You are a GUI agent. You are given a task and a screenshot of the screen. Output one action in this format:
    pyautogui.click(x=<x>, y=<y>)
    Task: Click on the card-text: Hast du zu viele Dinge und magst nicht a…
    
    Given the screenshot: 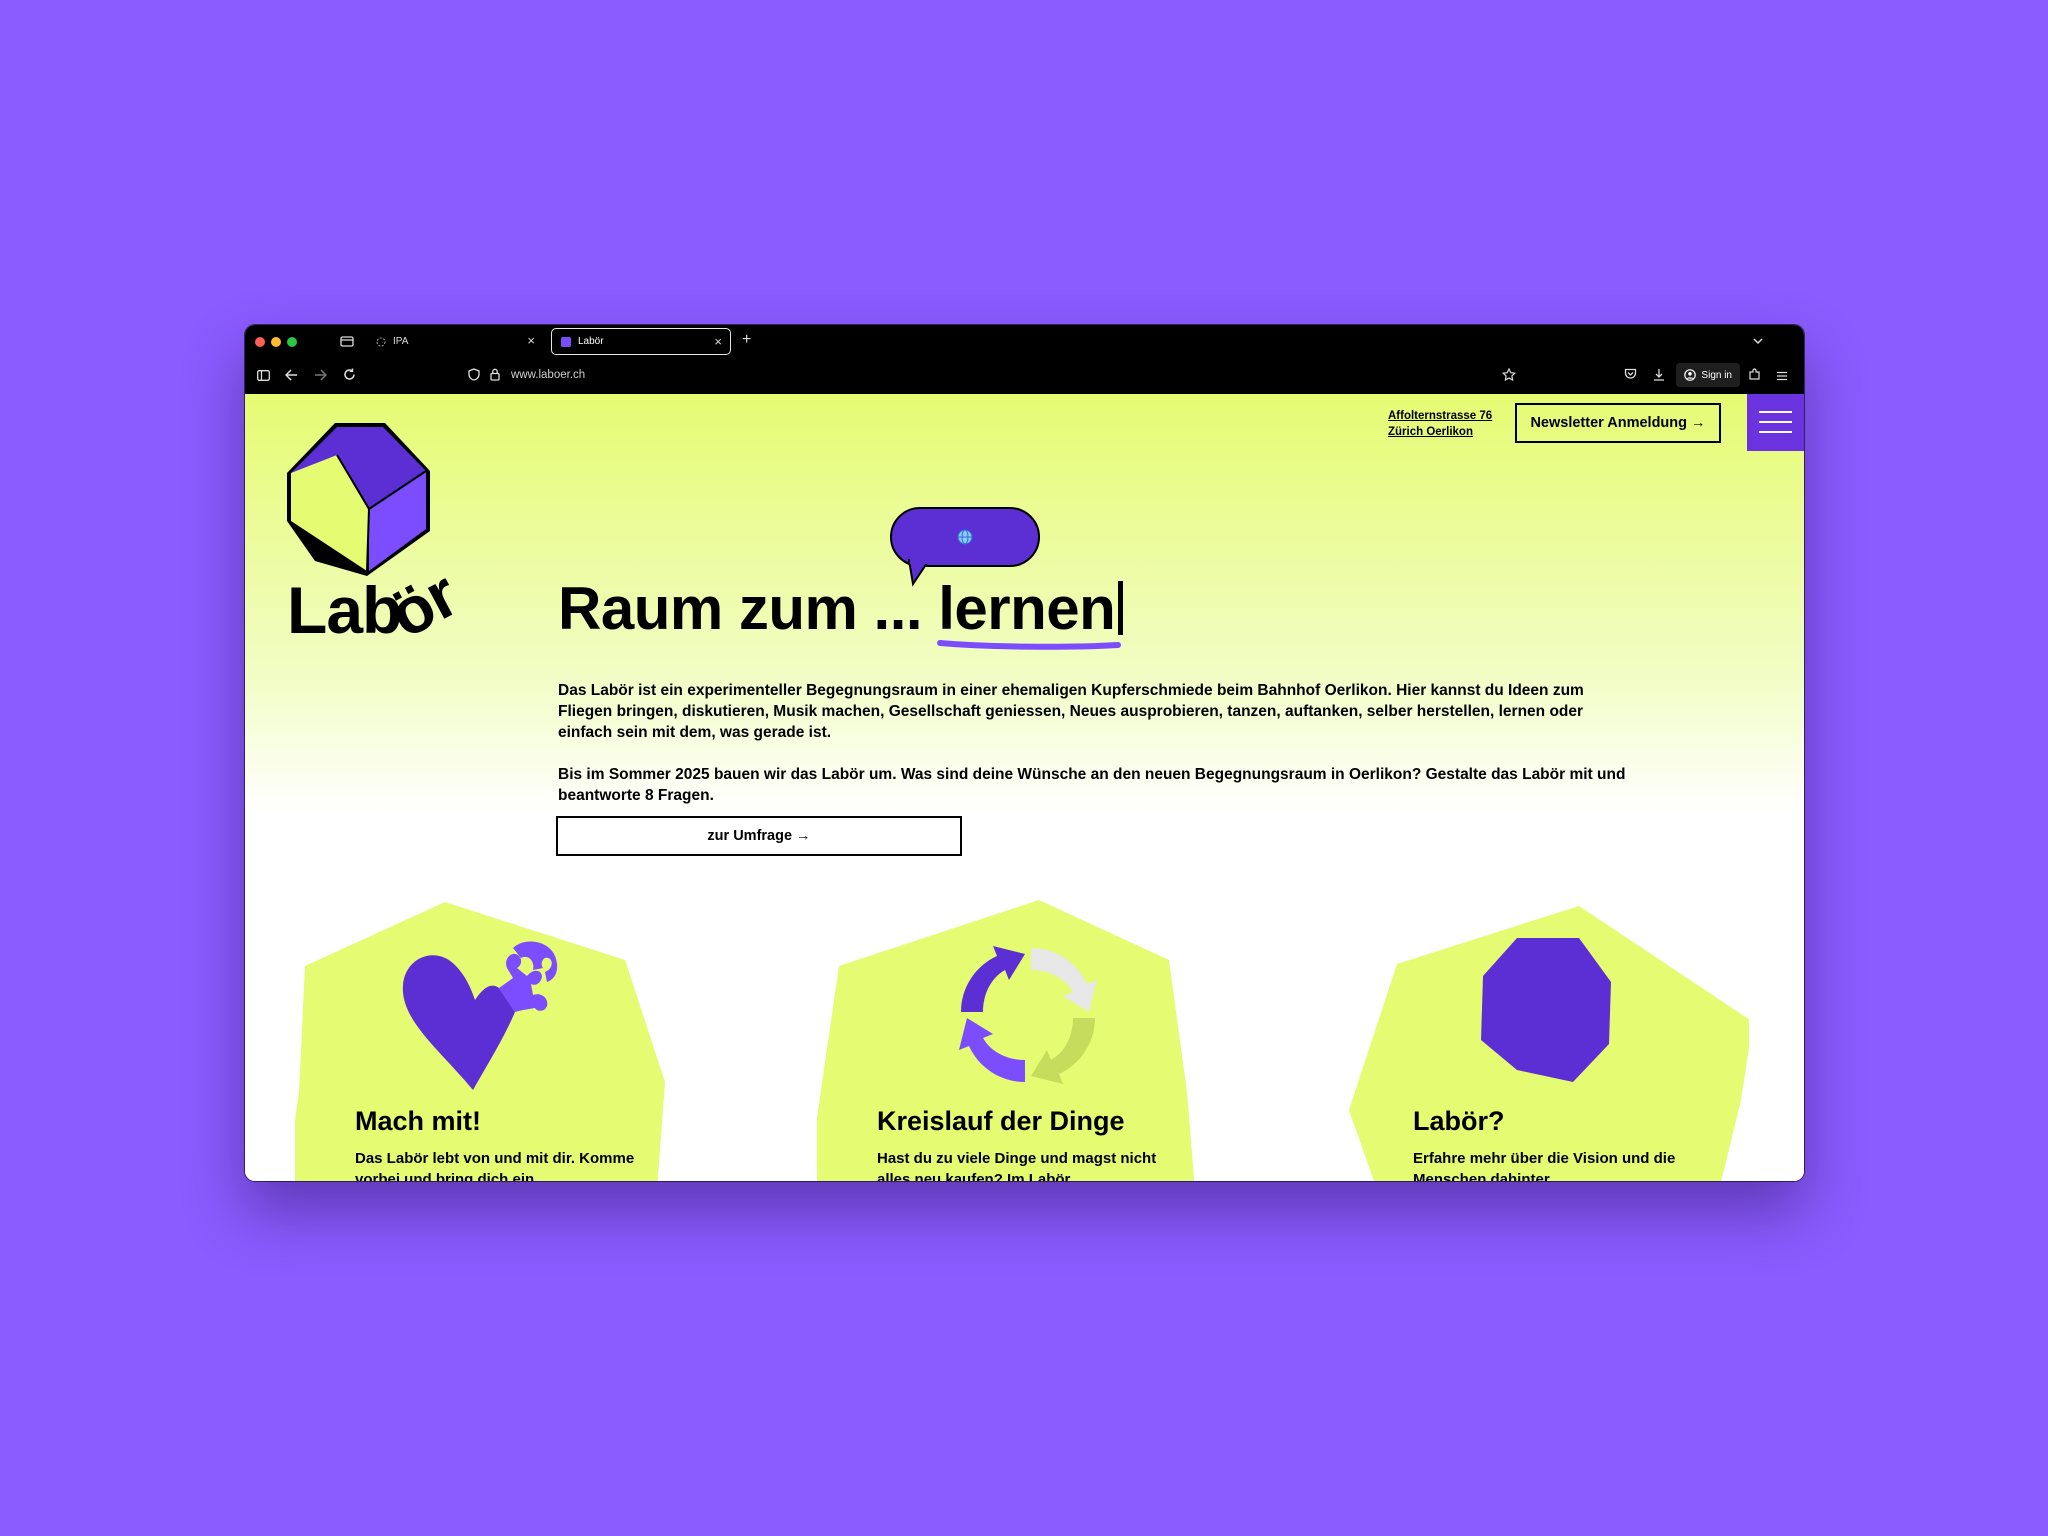 What is the action you would take?
    pyautogui.click(x=1017, y=1165)
    